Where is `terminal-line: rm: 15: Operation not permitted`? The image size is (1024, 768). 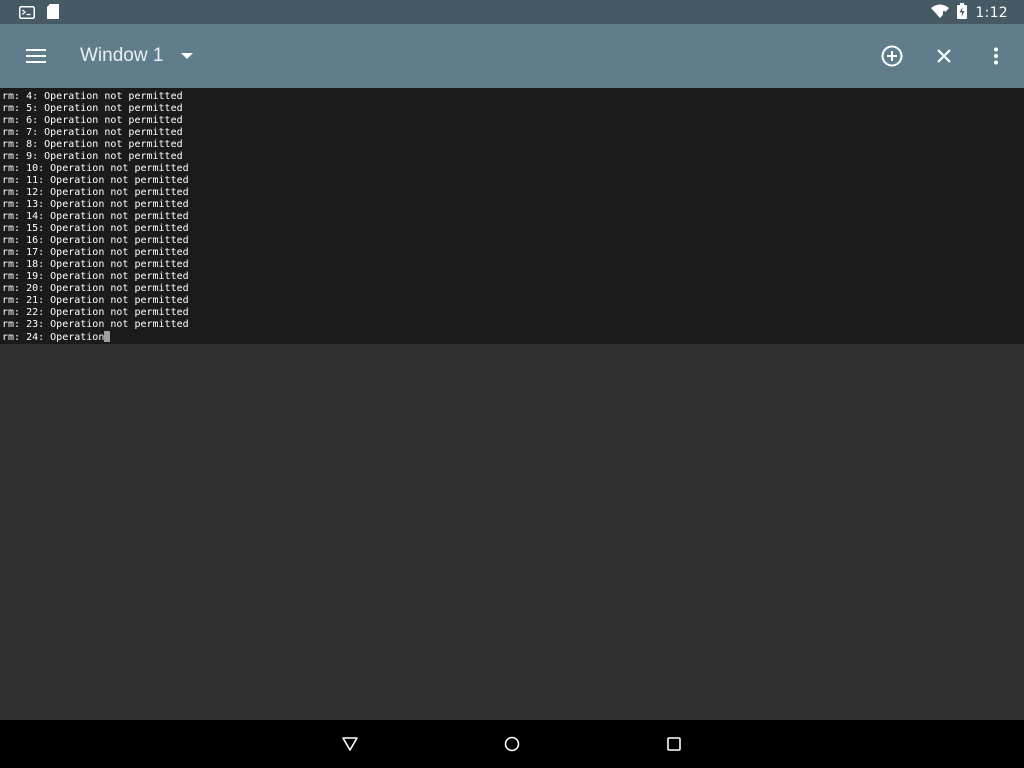
terminal-line: rm: 15: Operation not permitted is located at coordinates (95, 228).